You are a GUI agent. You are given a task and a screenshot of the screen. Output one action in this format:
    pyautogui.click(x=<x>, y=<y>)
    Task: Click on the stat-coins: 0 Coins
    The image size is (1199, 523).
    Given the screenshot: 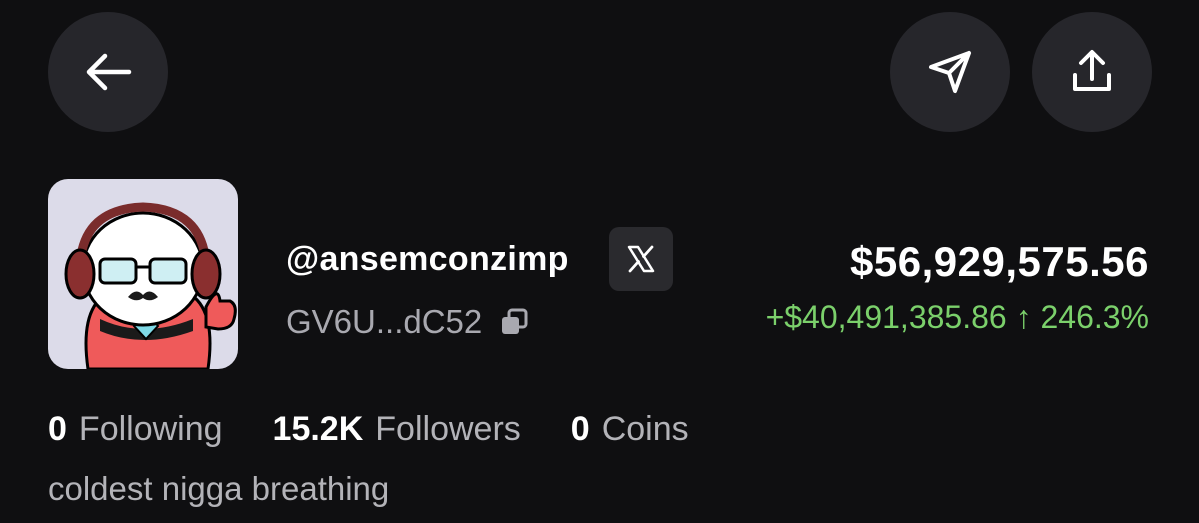 What is the action you would take?
    pyautogui.click(x=630, y=429)
    